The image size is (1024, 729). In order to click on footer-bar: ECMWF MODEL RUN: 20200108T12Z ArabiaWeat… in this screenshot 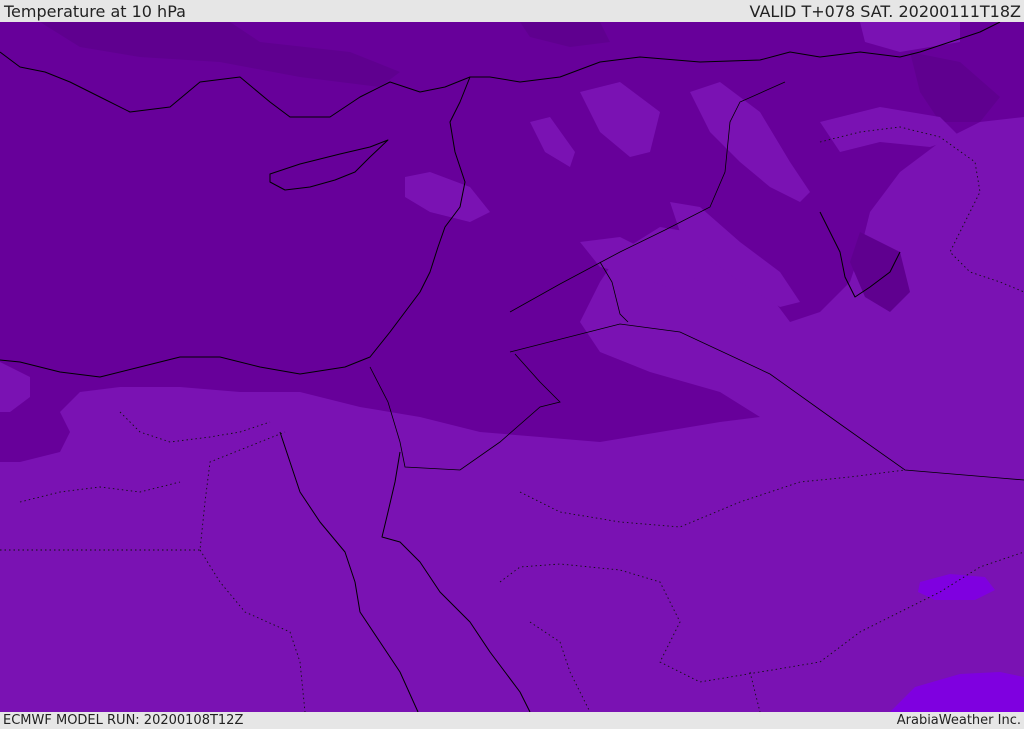, I will do `click(512, 720)`.